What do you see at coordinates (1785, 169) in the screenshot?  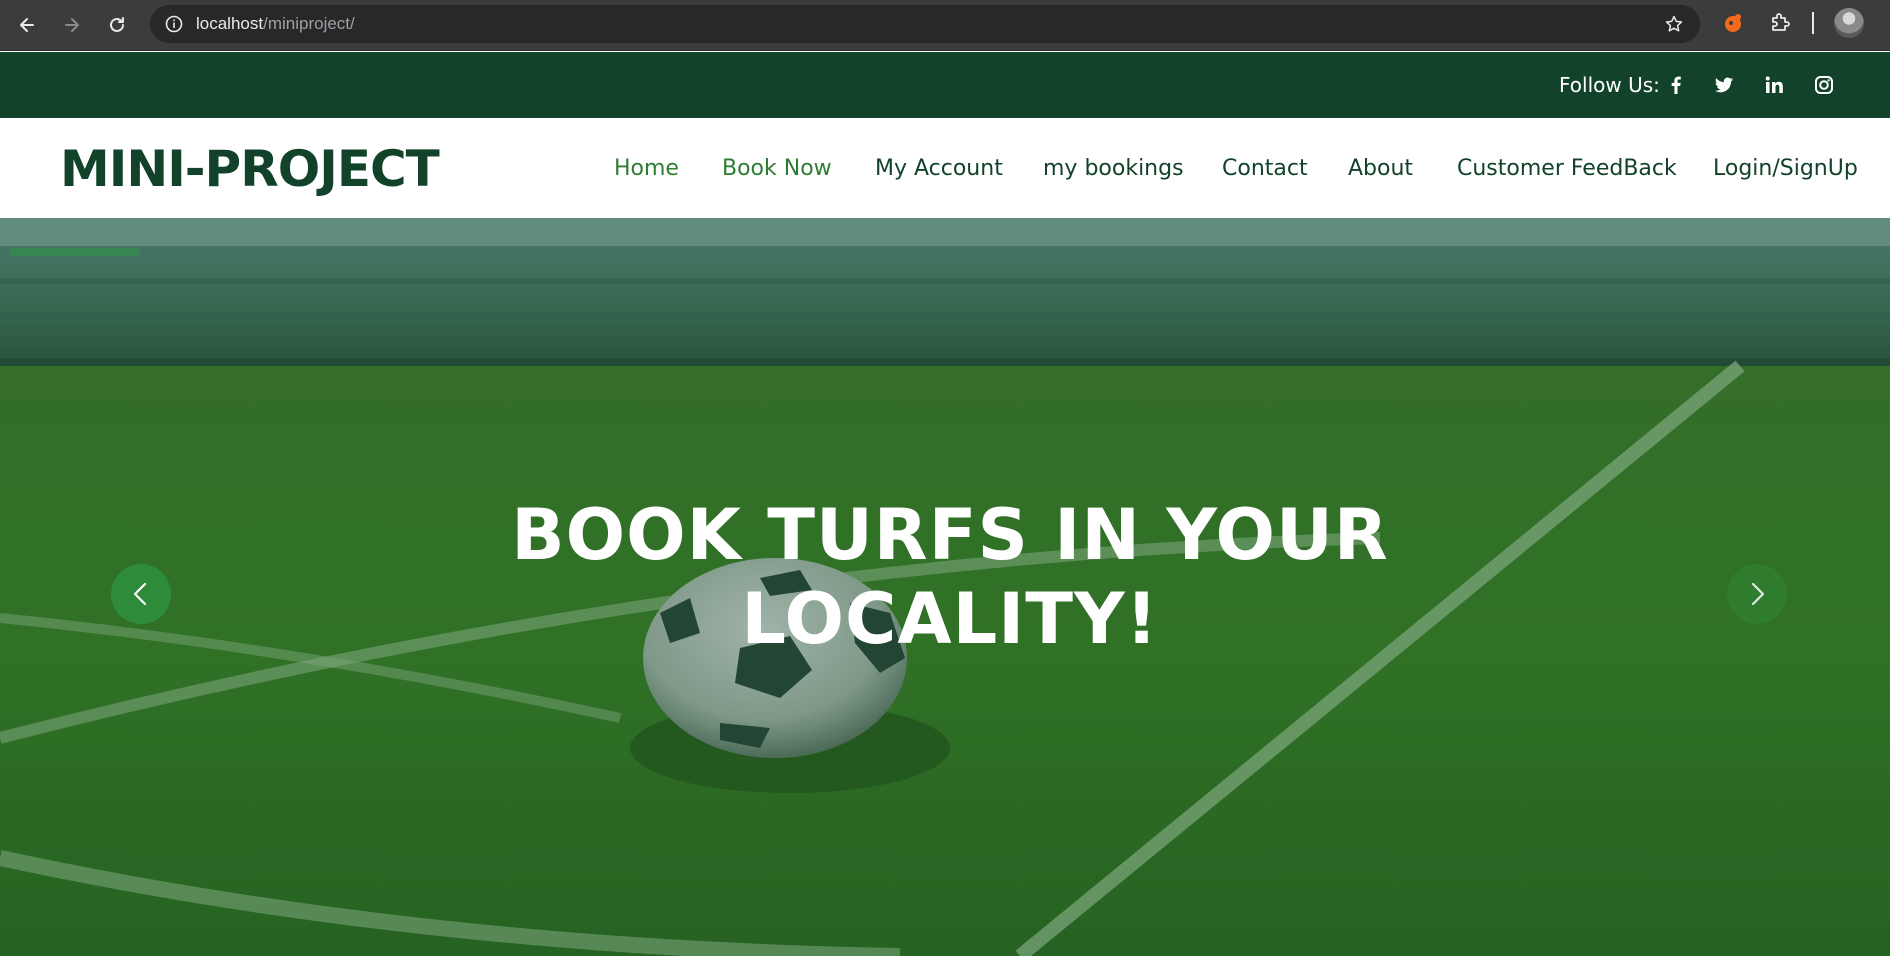 I see `nav-login-signup: Login/SignUp` at bounding box center [1785, 169].